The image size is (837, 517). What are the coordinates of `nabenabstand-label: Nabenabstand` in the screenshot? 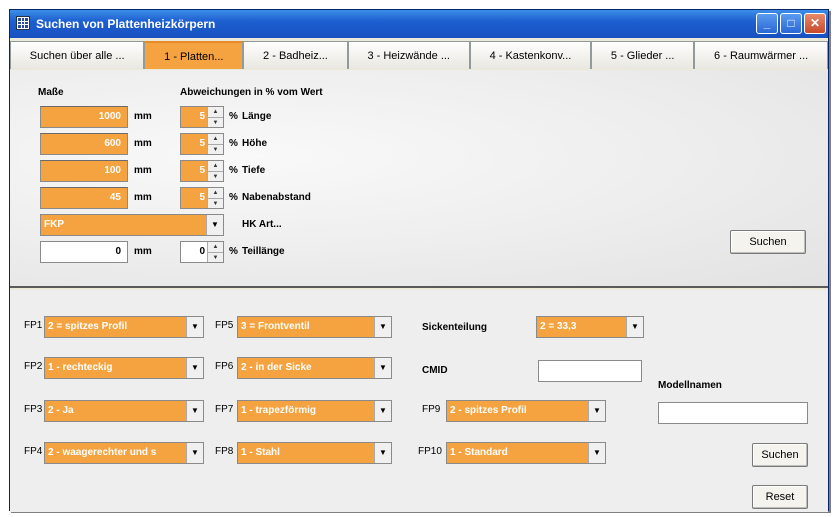 It's located at (276, 197).